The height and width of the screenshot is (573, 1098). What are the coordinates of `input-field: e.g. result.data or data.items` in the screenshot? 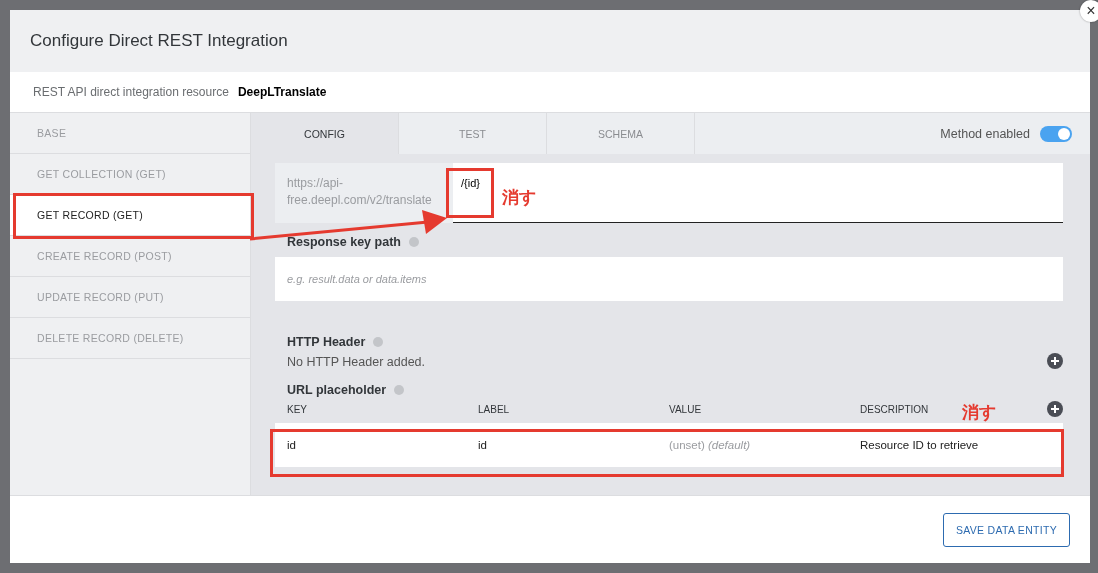 It's located at (669, 279).